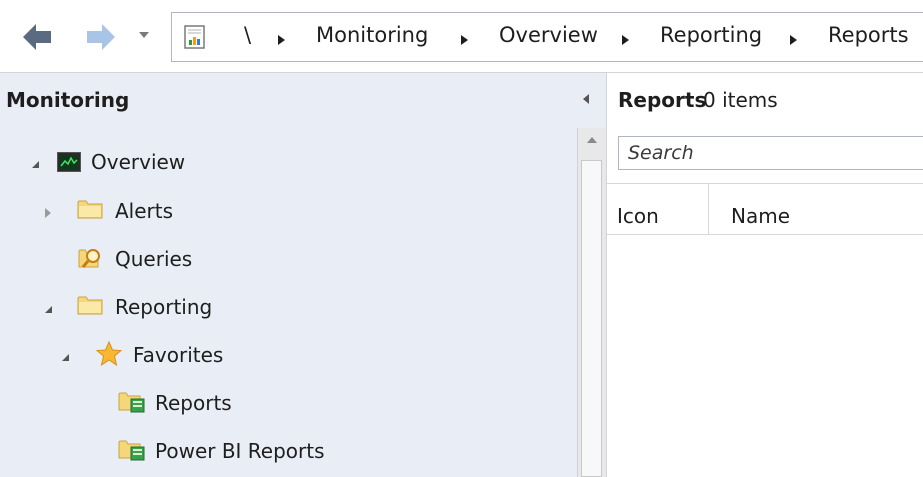 This screenshot has height=477, width=923. I want to click on column-header-name: Name, so click(760, 216).